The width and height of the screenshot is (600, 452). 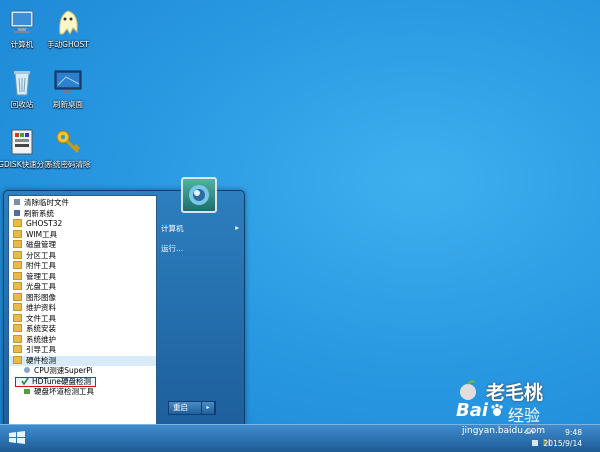 I want to click on baidu-jingyan-watermark: 老毛桃 Bai 经验, so click(x=516, y=401).